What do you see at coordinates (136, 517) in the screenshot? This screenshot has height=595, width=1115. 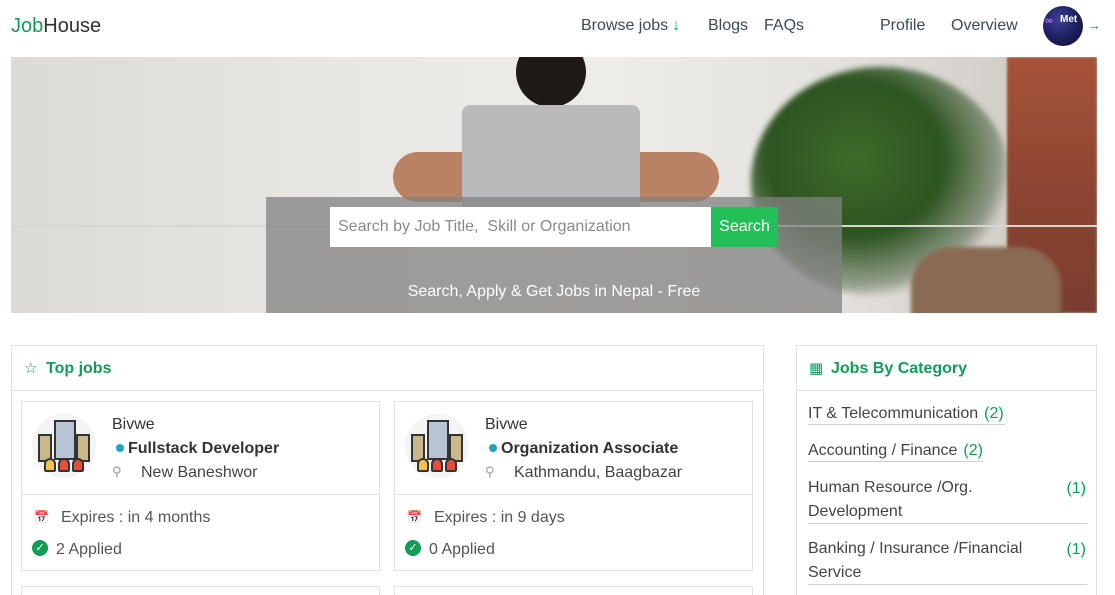 I see `job-expires: Expires : in 4 months` at bounding box center [136, 517].